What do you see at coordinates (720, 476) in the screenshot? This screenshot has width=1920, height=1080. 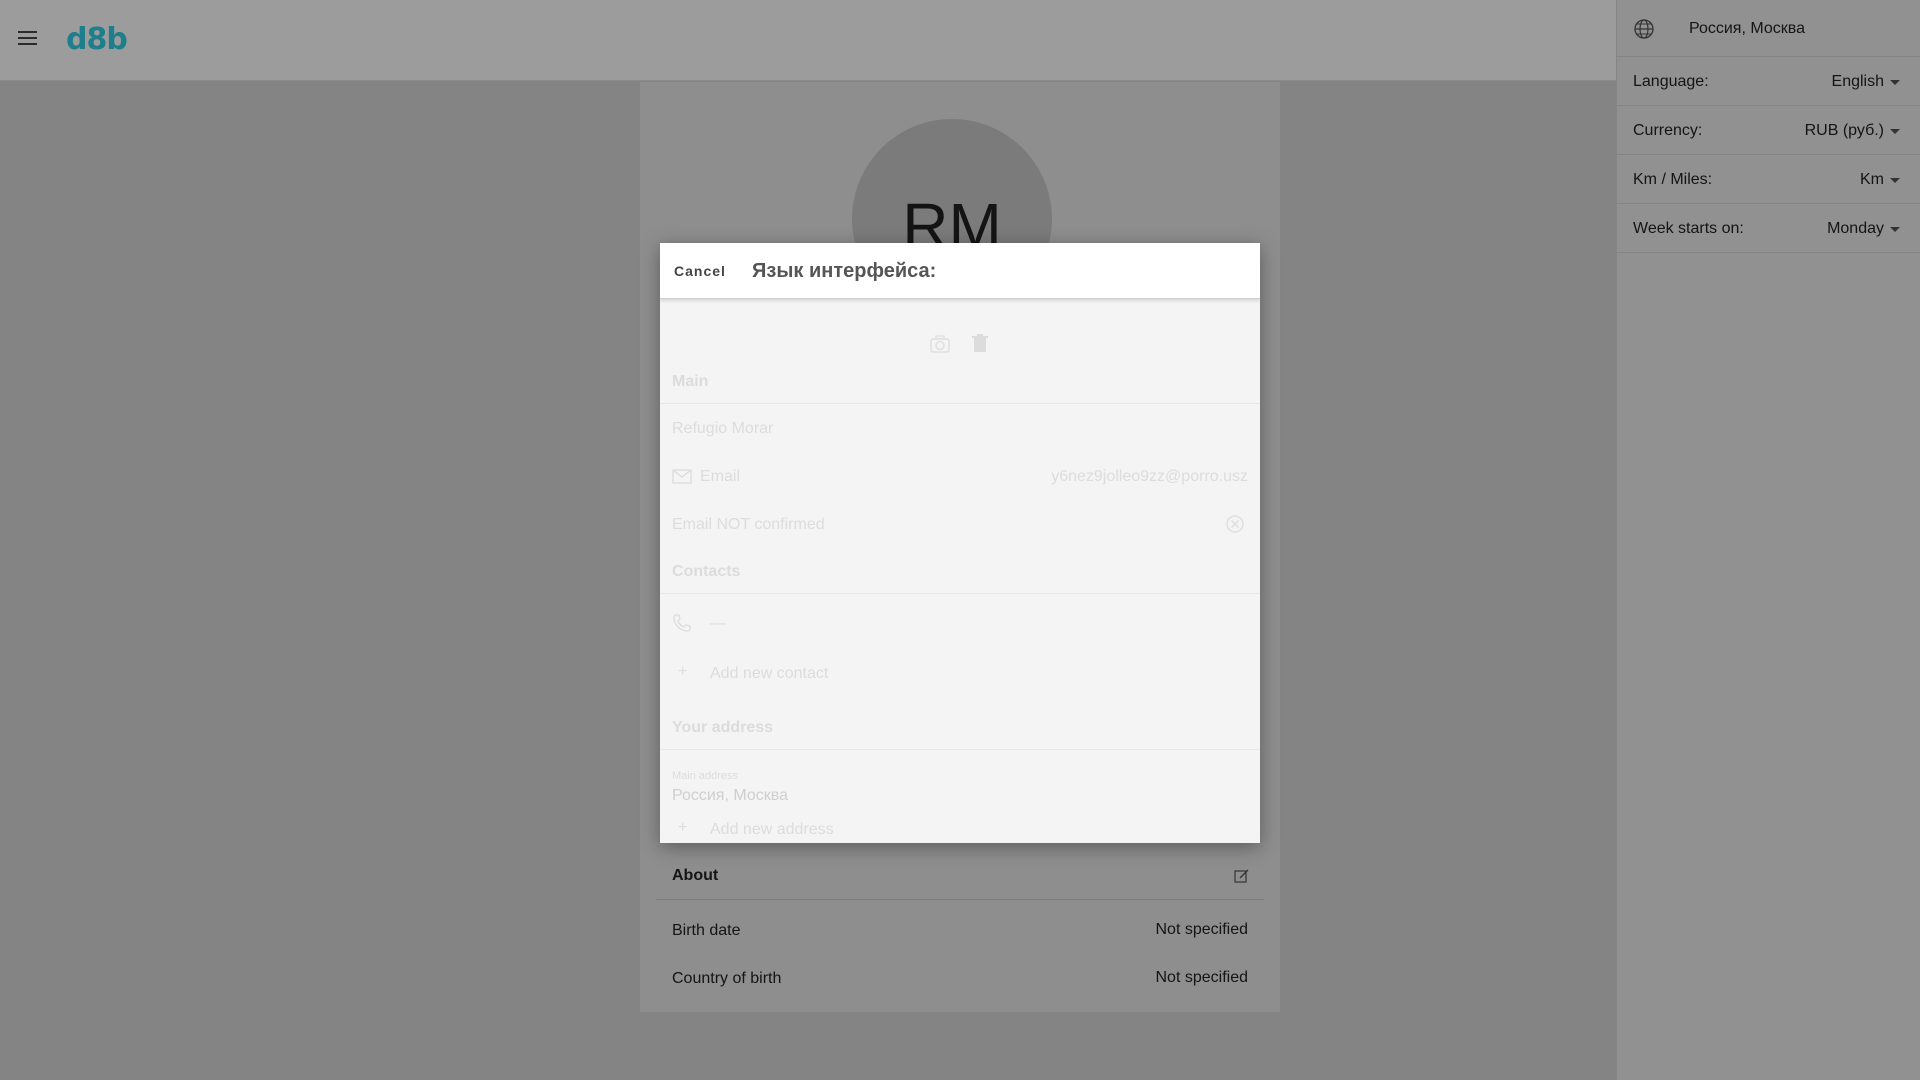 I see `ghost-email-label: Email` at bounding box center [720, 476].